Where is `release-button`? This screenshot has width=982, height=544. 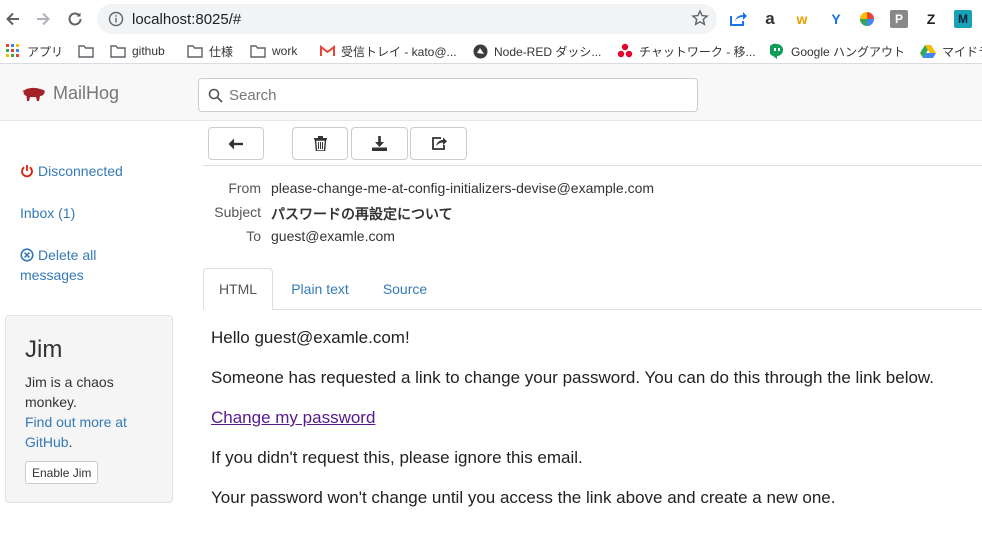
release-button is located at coordinates (438, 143).